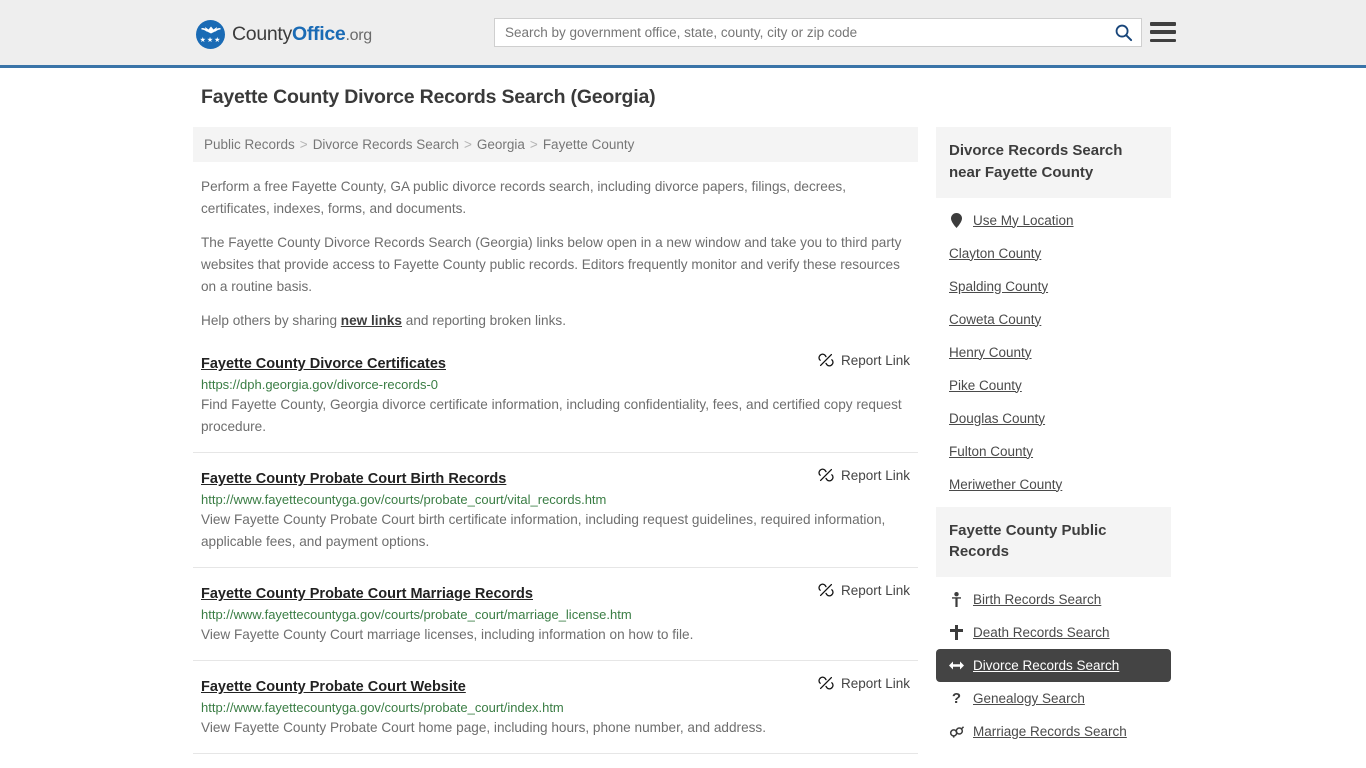  What do you see at coordinates (985, 385) in the screenshot?
I see `sidebar-item-label: Pike County` at bounding box center [985, 385].